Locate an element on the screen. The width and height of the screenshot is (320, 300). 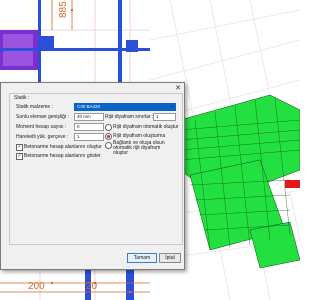
iteration-count-label: Hareketli yük. gerçeve : is located at coordinates (42, 137).